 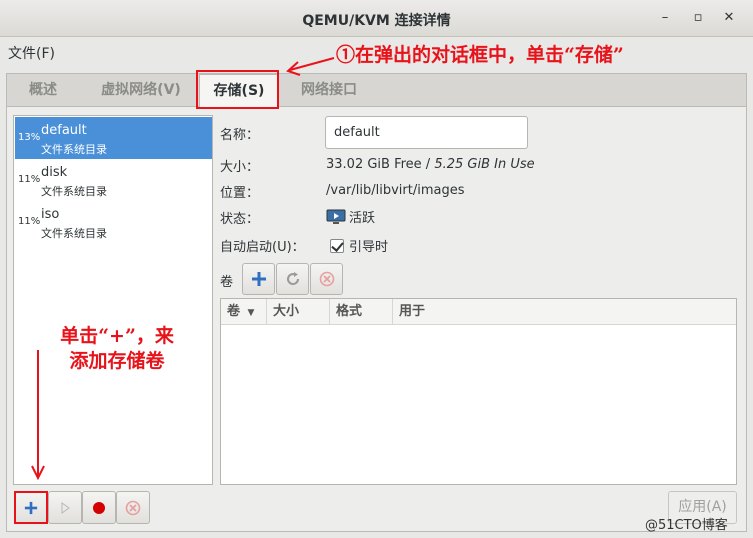 I want to click on storage-tab-highlight, so click(x=237, y=89).